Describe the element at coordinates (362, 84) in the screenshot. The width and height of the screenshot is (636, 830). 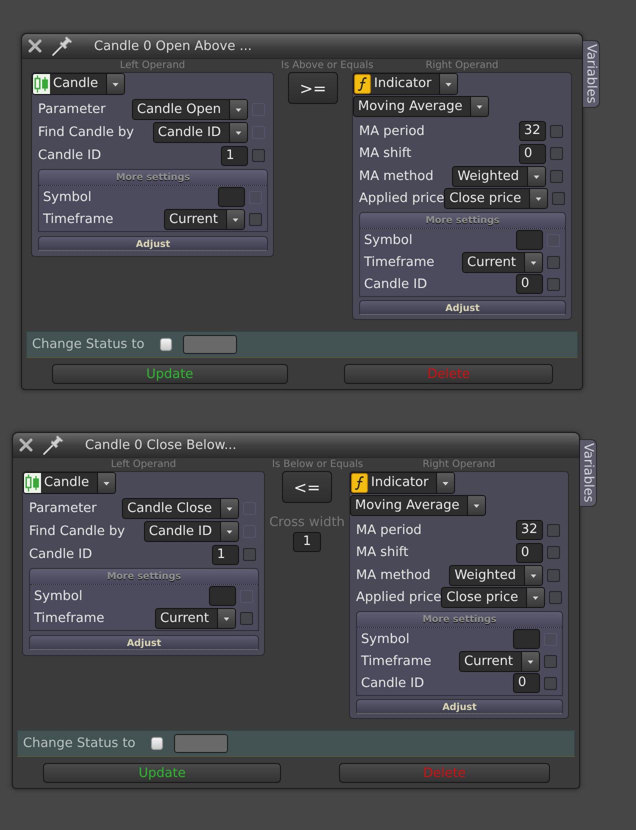
I see `function-icon` at that location.